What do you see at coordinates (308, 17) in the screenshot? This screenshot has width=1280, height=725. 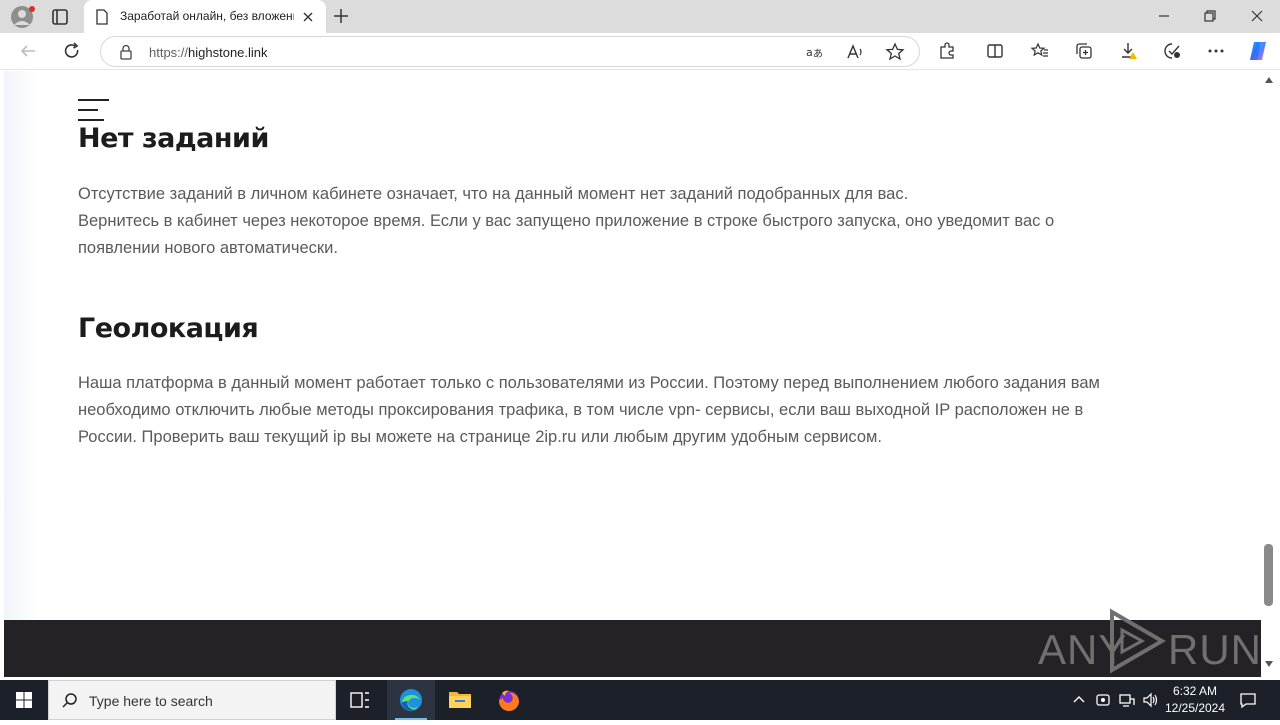 I see `close-tab-icon` at bounding box center [308, 17].